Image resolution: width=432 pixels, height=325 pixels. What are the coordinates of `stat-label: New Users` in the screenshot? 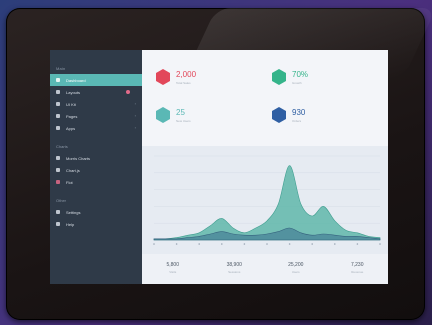 It's located at (183, 121).